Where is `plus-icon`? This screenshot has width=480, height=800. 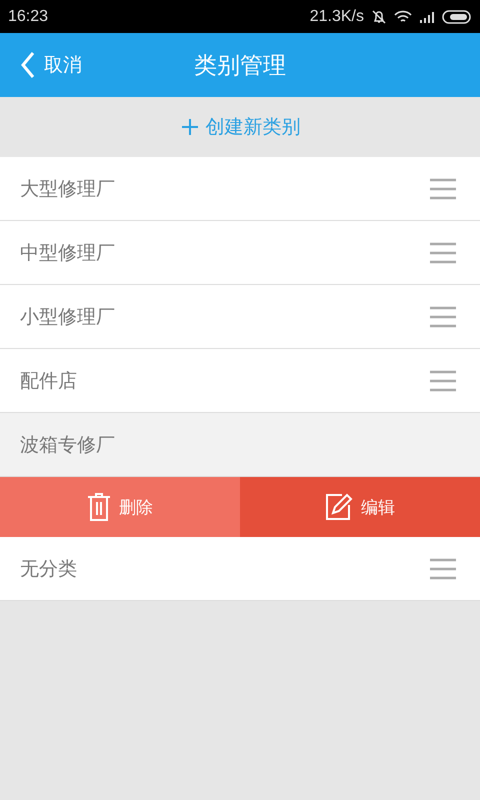 plus-icon is located at coordinates (190, 127).